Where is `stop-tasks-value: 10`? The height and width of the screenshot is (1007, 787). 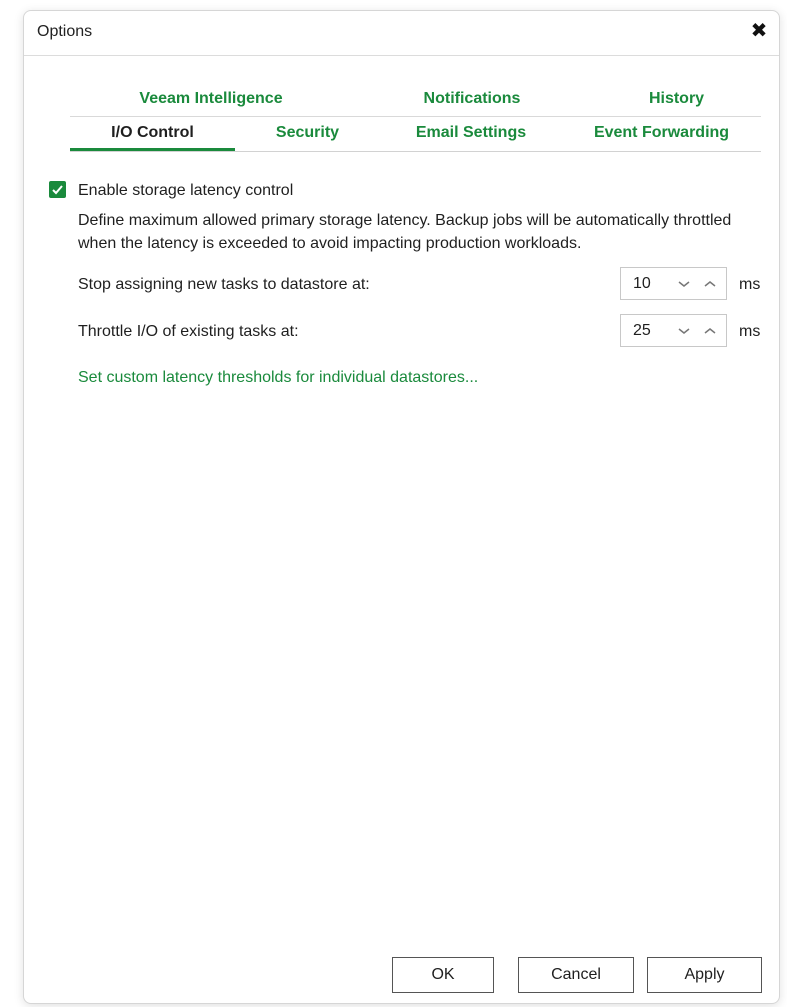 stop-tasks-value: 10 is located at coordinates (642, 284).